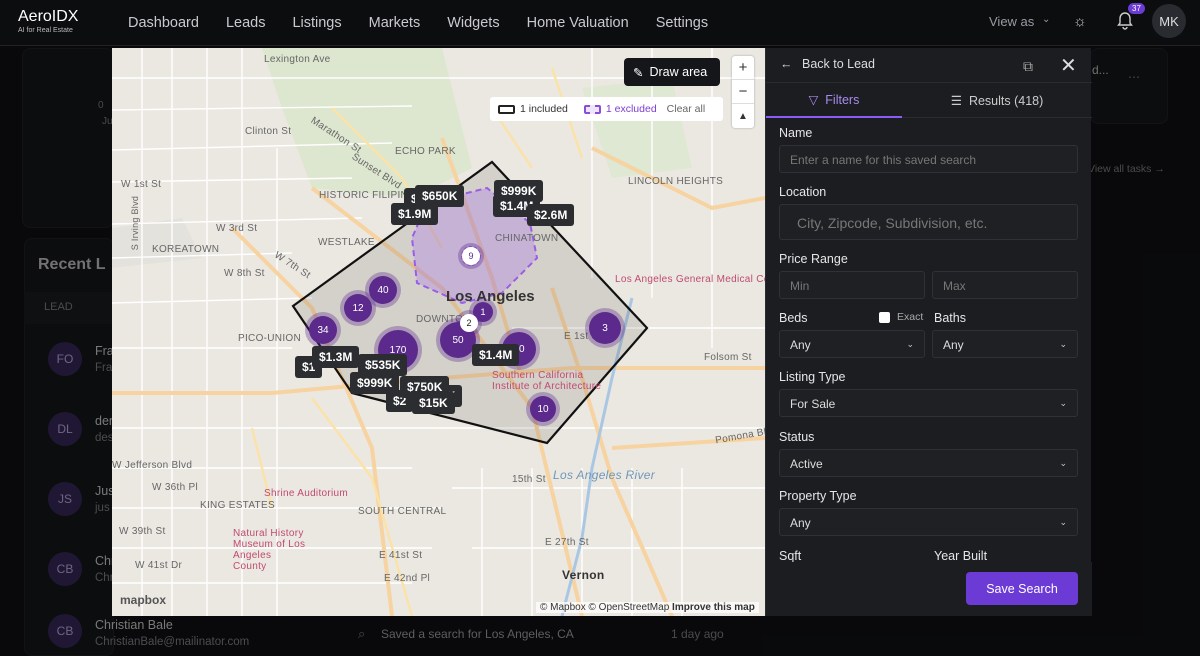  What do you see at coordinates (346, 242) in the screenshot?
I see `map-label: WESTLAKE` at bounding box center [346, 242].